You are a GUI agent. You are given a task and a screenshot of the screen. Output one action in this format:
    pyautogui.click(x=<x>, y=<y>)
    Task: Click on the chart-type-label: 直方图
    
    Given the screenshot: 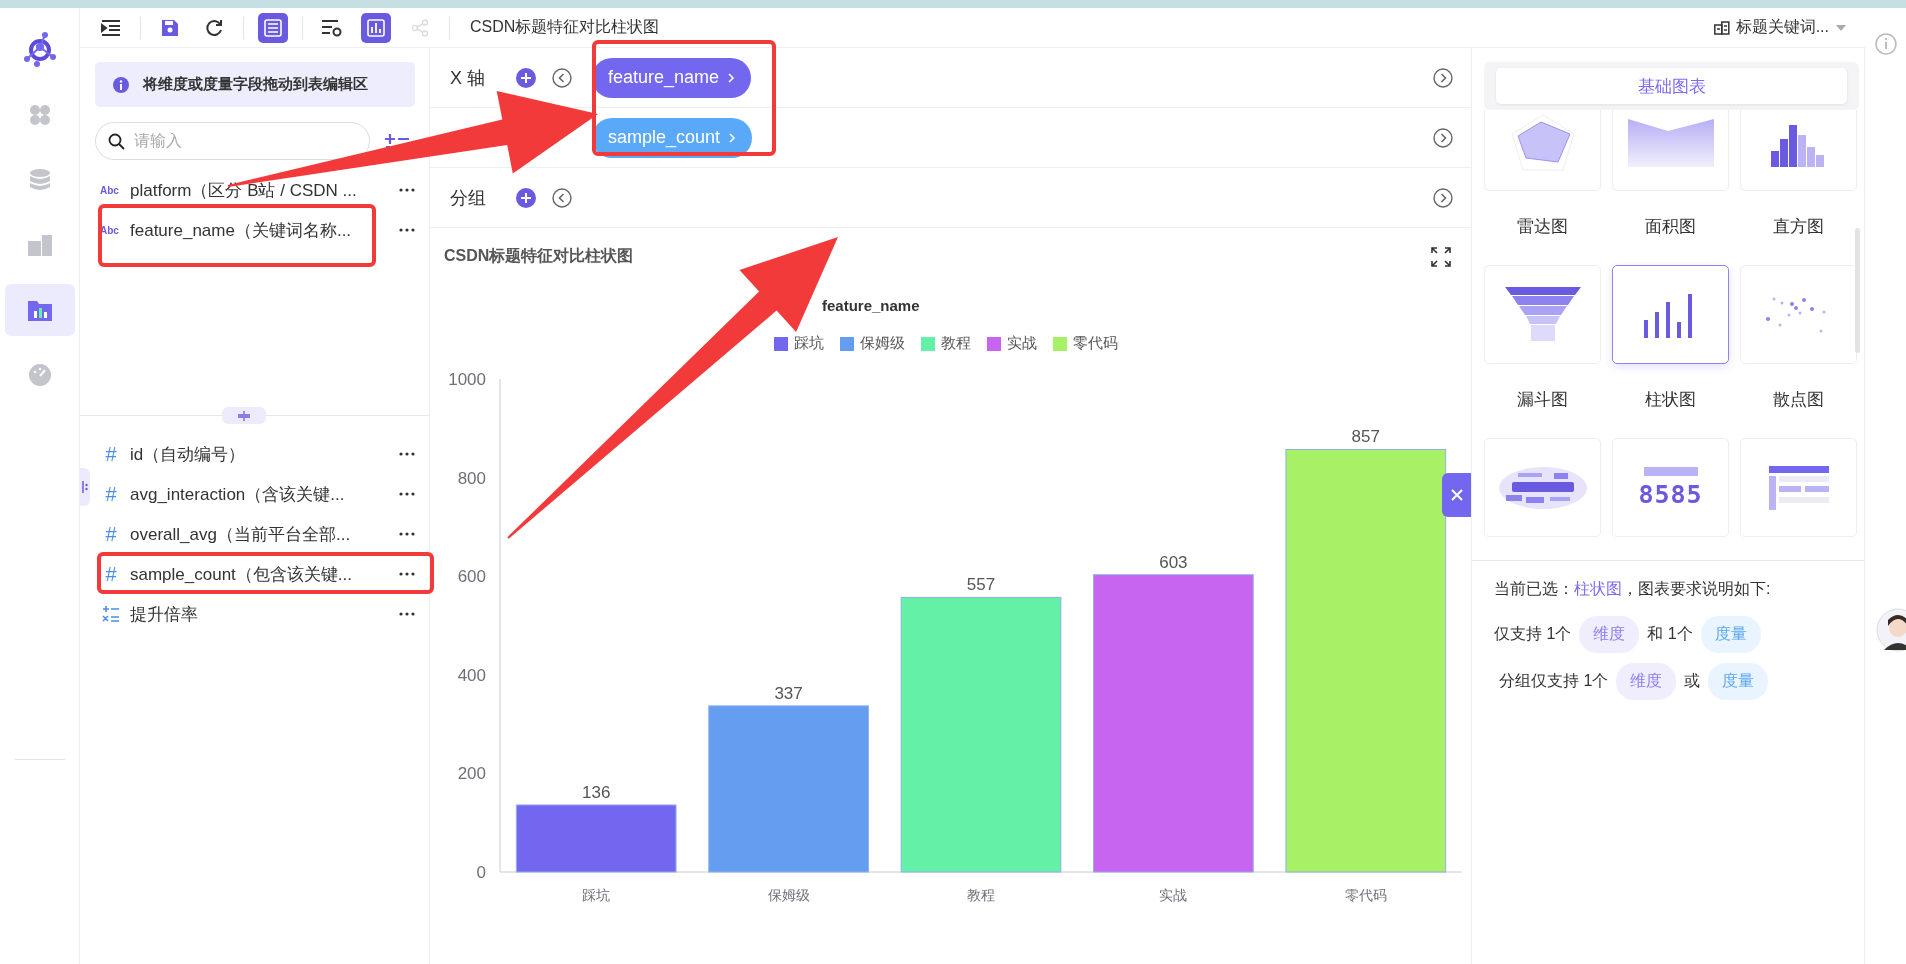 What is the action you would take?
    pyautogui.click(x=1798, y=227)
    